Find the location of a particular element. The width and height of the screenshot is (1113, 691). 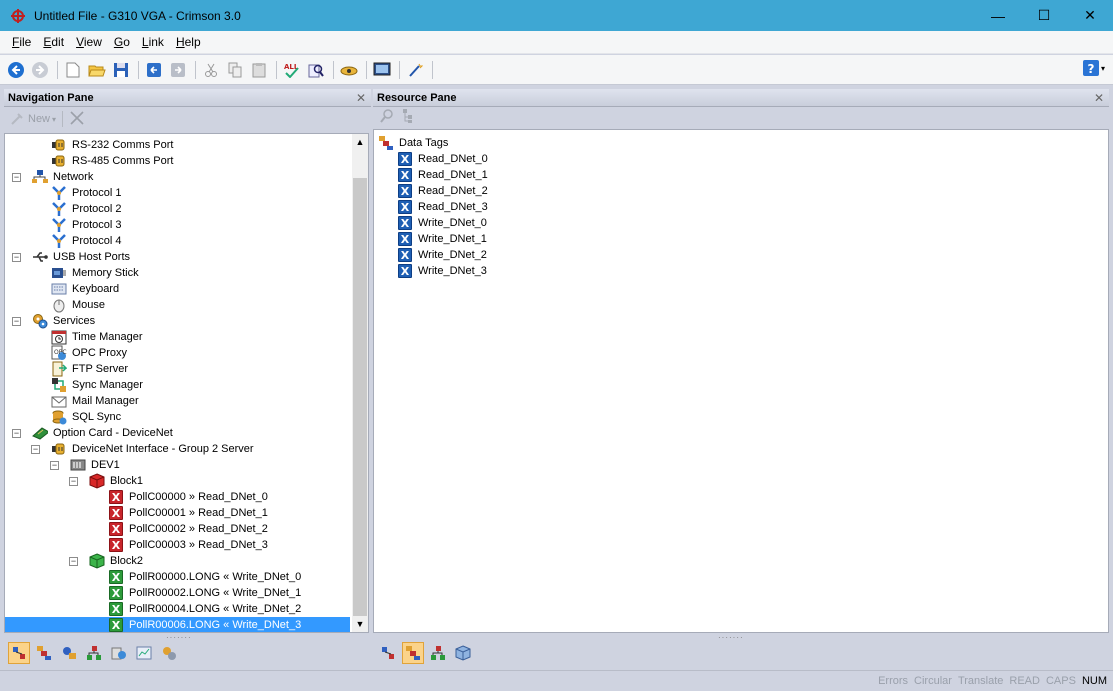

tree-item-label: Block1 is located at coordinates (127, 481).